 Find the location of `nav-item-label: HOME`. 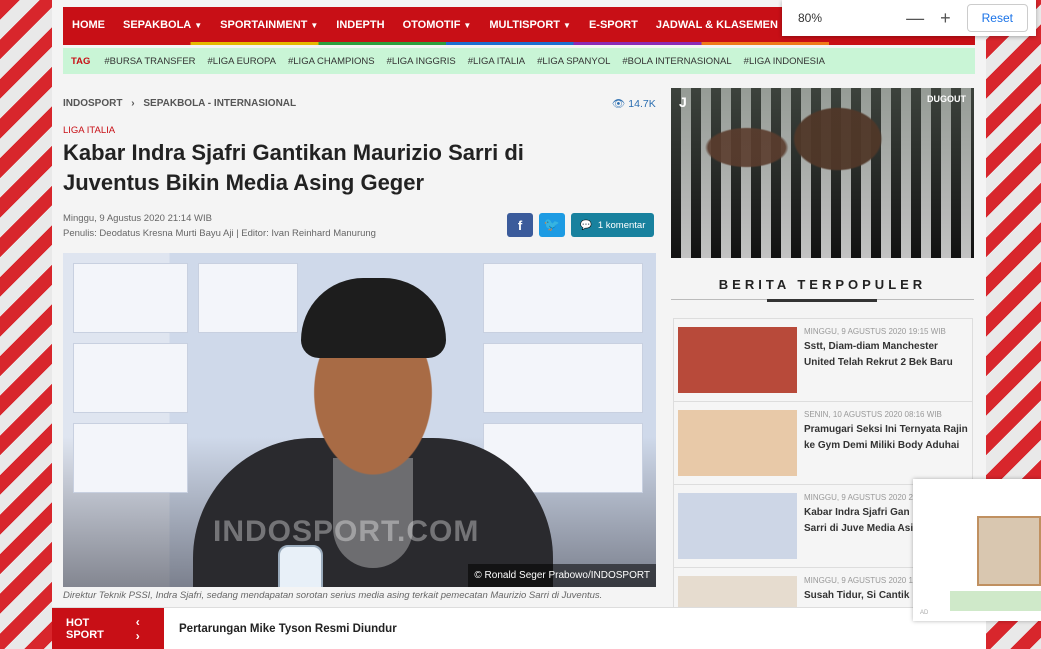

nav-item-label: HOME is located at coordinates (88, 24).